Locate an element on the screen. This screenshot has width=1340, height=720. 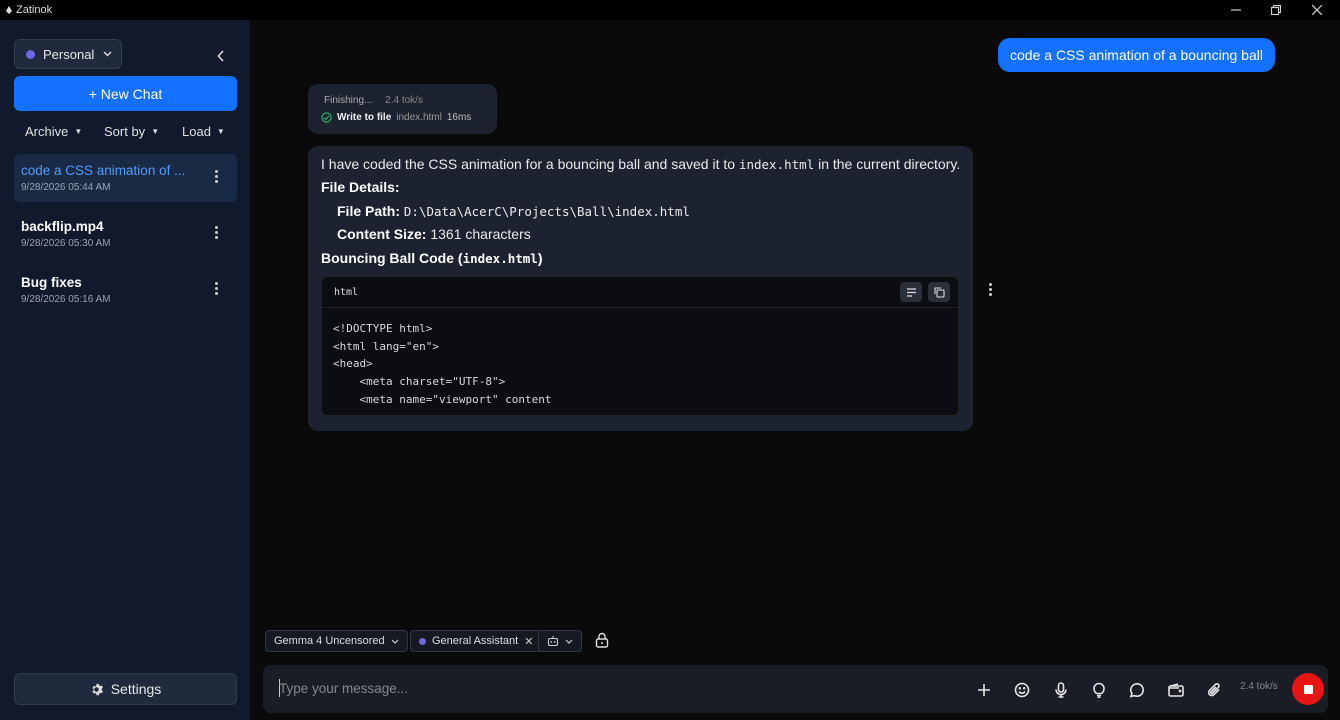
app-title: Zatinok is located at coordinates (29, 10).